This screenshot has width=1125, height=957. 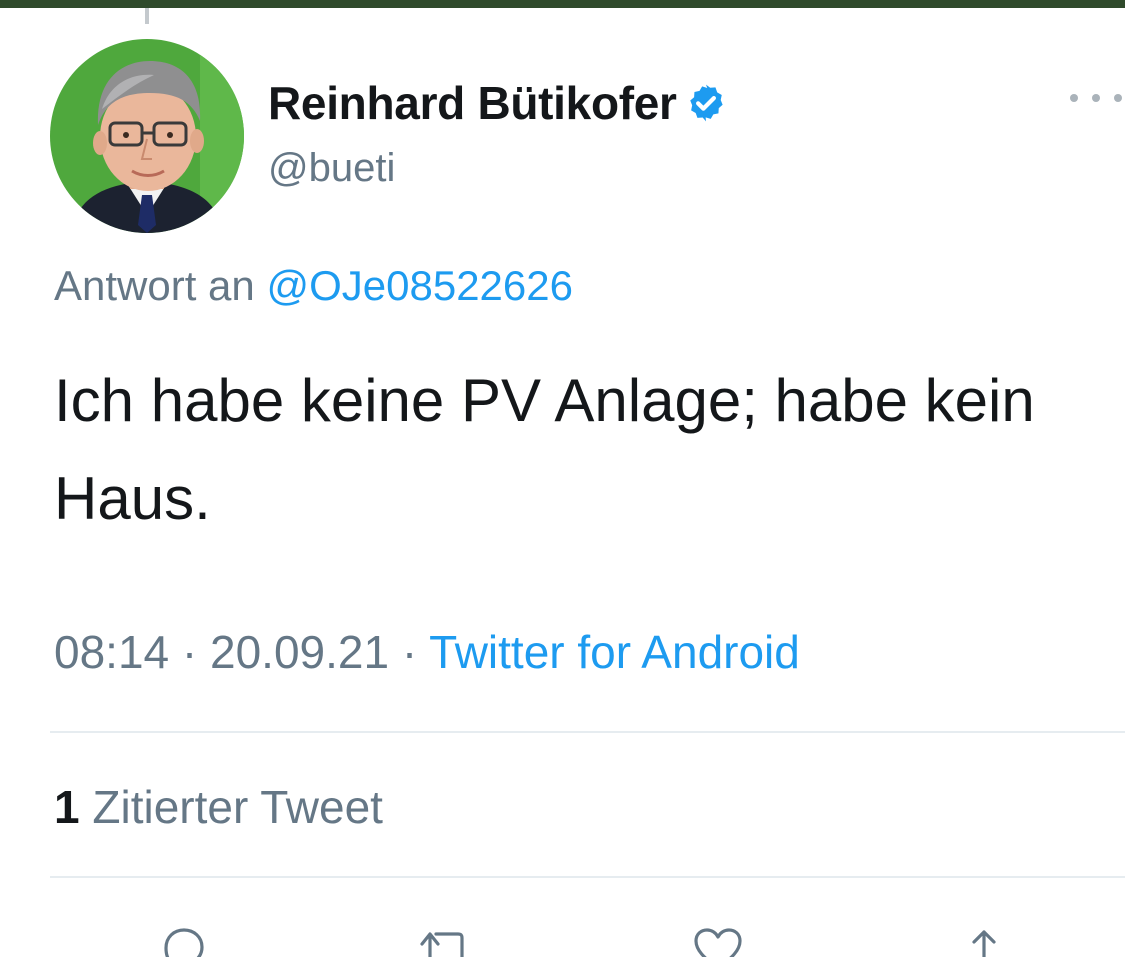 I want to click on author-display-name: Reinhard Bütikofer, so click(x=472, y=103).